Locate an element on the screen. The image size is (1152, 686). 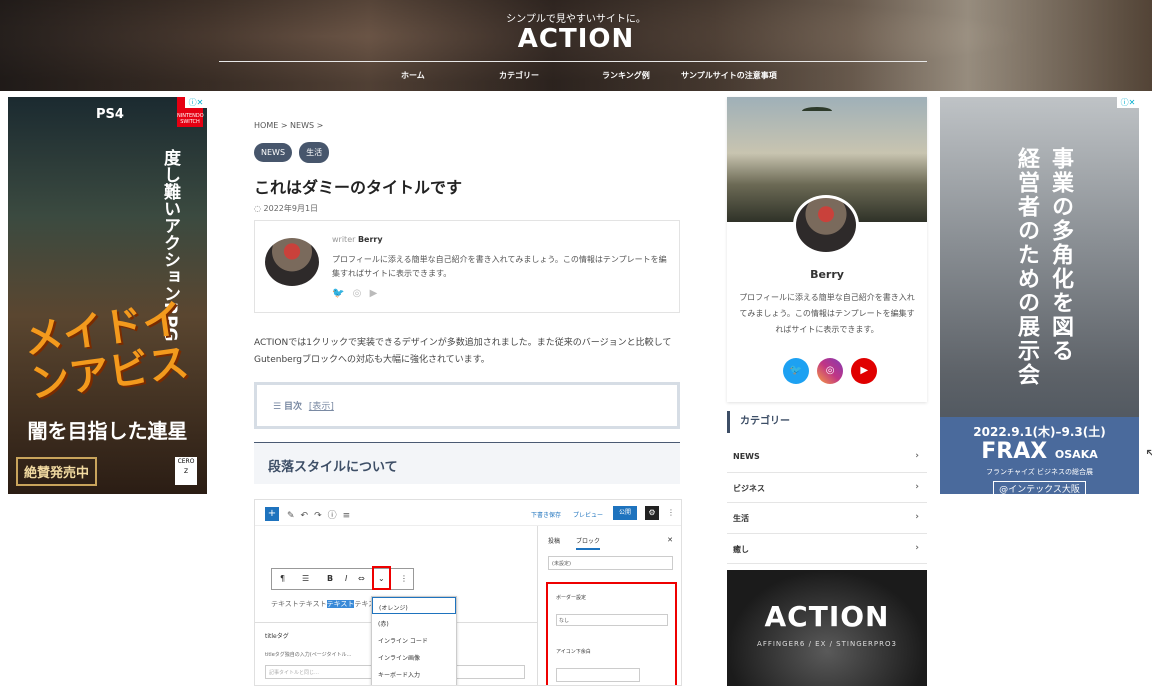
category-item-healing: 癒し › is located at coordinates (827, 549).